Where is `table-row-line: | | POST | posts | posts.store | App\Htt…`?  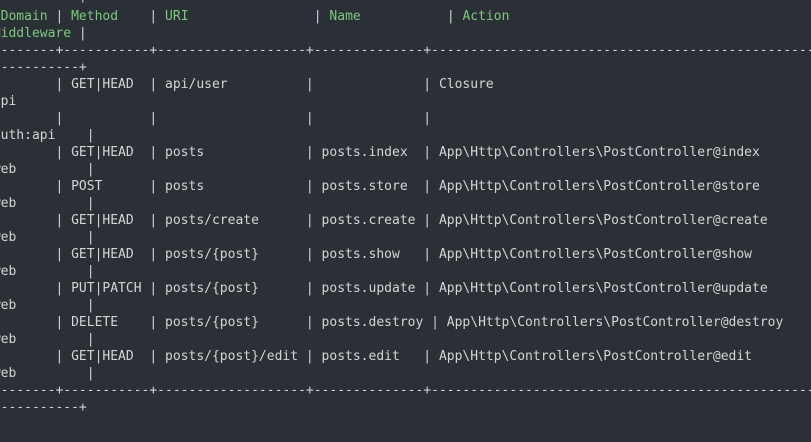 table-row-line: | | POST | posts | posts.store | App\Htt… is located at coordinates (380, 186).